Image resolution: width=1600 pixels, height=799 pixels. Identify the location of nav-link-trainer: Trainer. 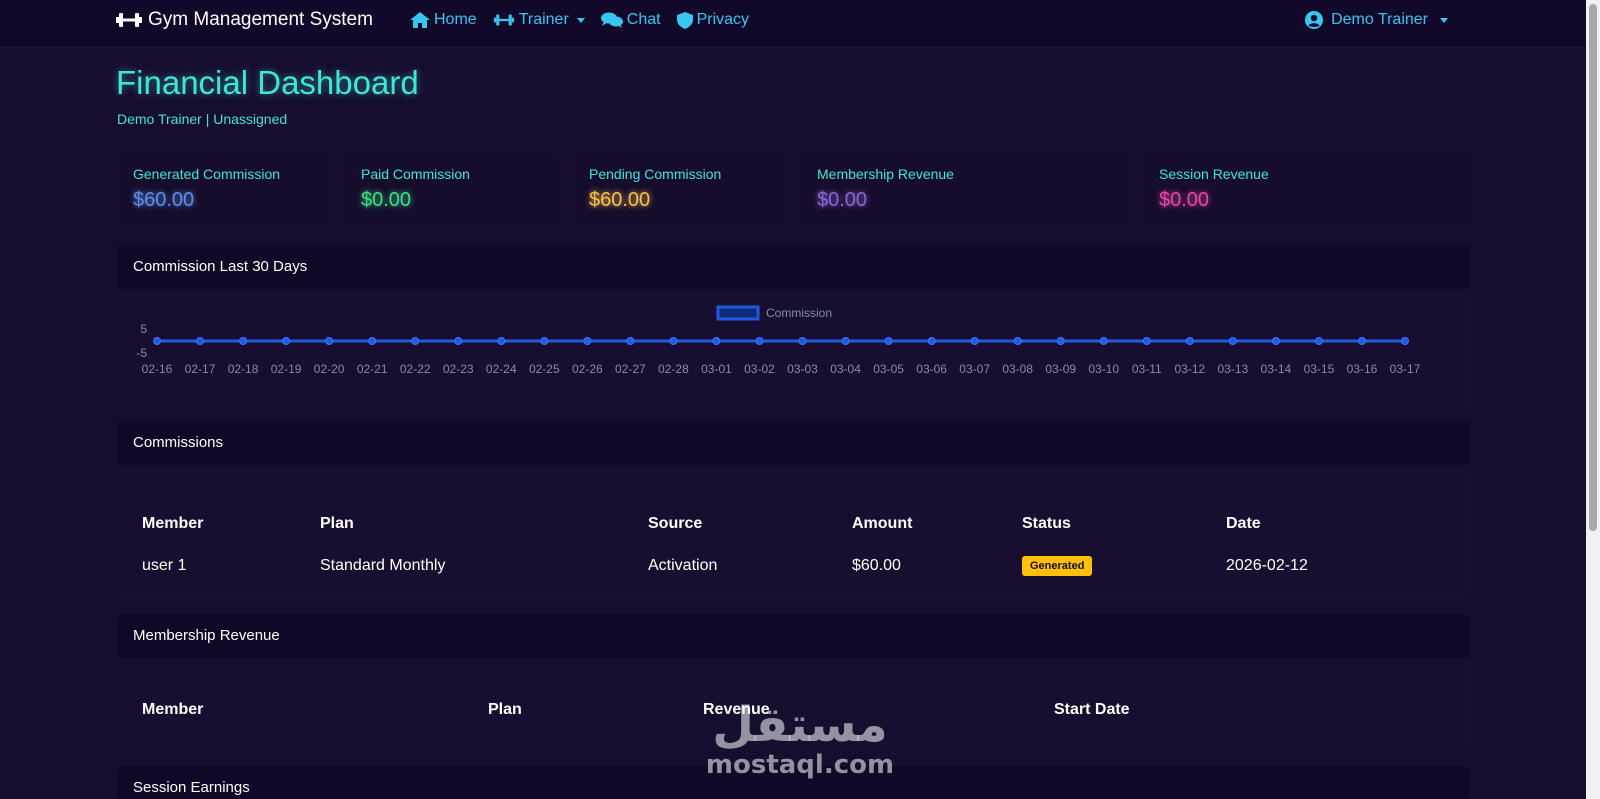
(539, 20).